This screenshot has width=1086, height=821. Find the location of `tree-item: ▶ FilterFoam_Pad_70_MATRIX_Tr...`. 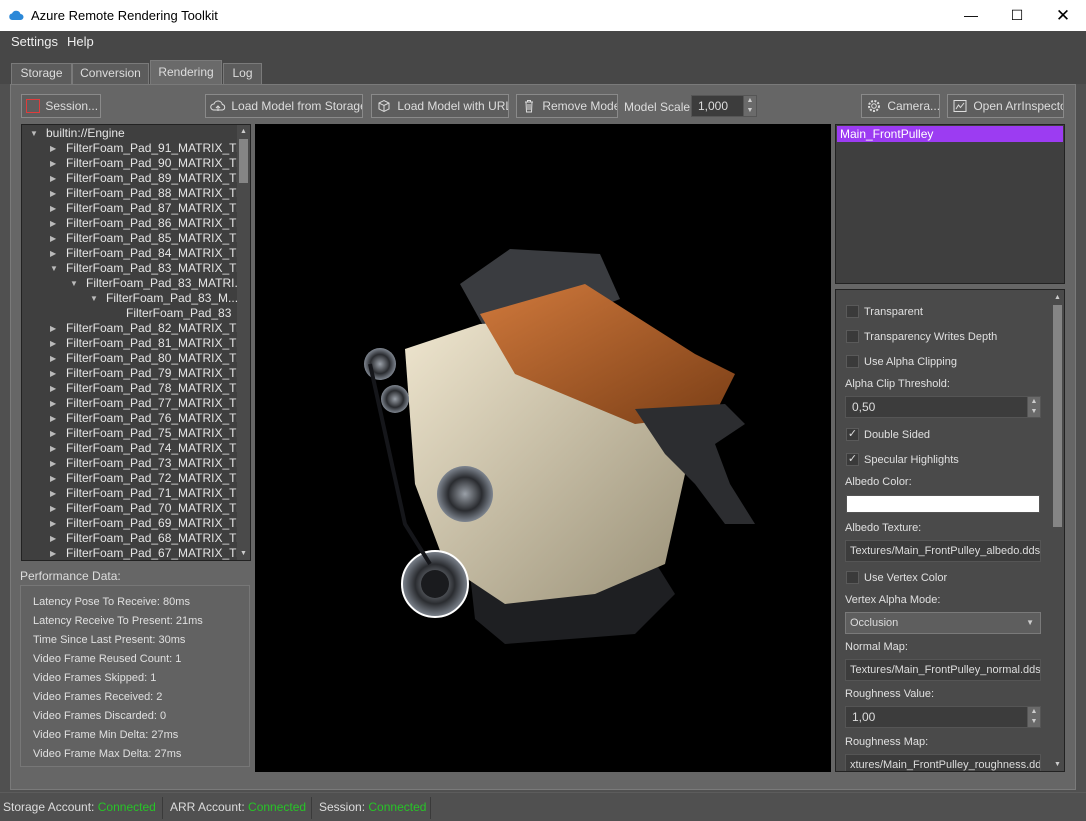

tree-item: ▶ FilterFoam_Pad_70_MATRIX_Tr... is located at coordinates (149, 508).